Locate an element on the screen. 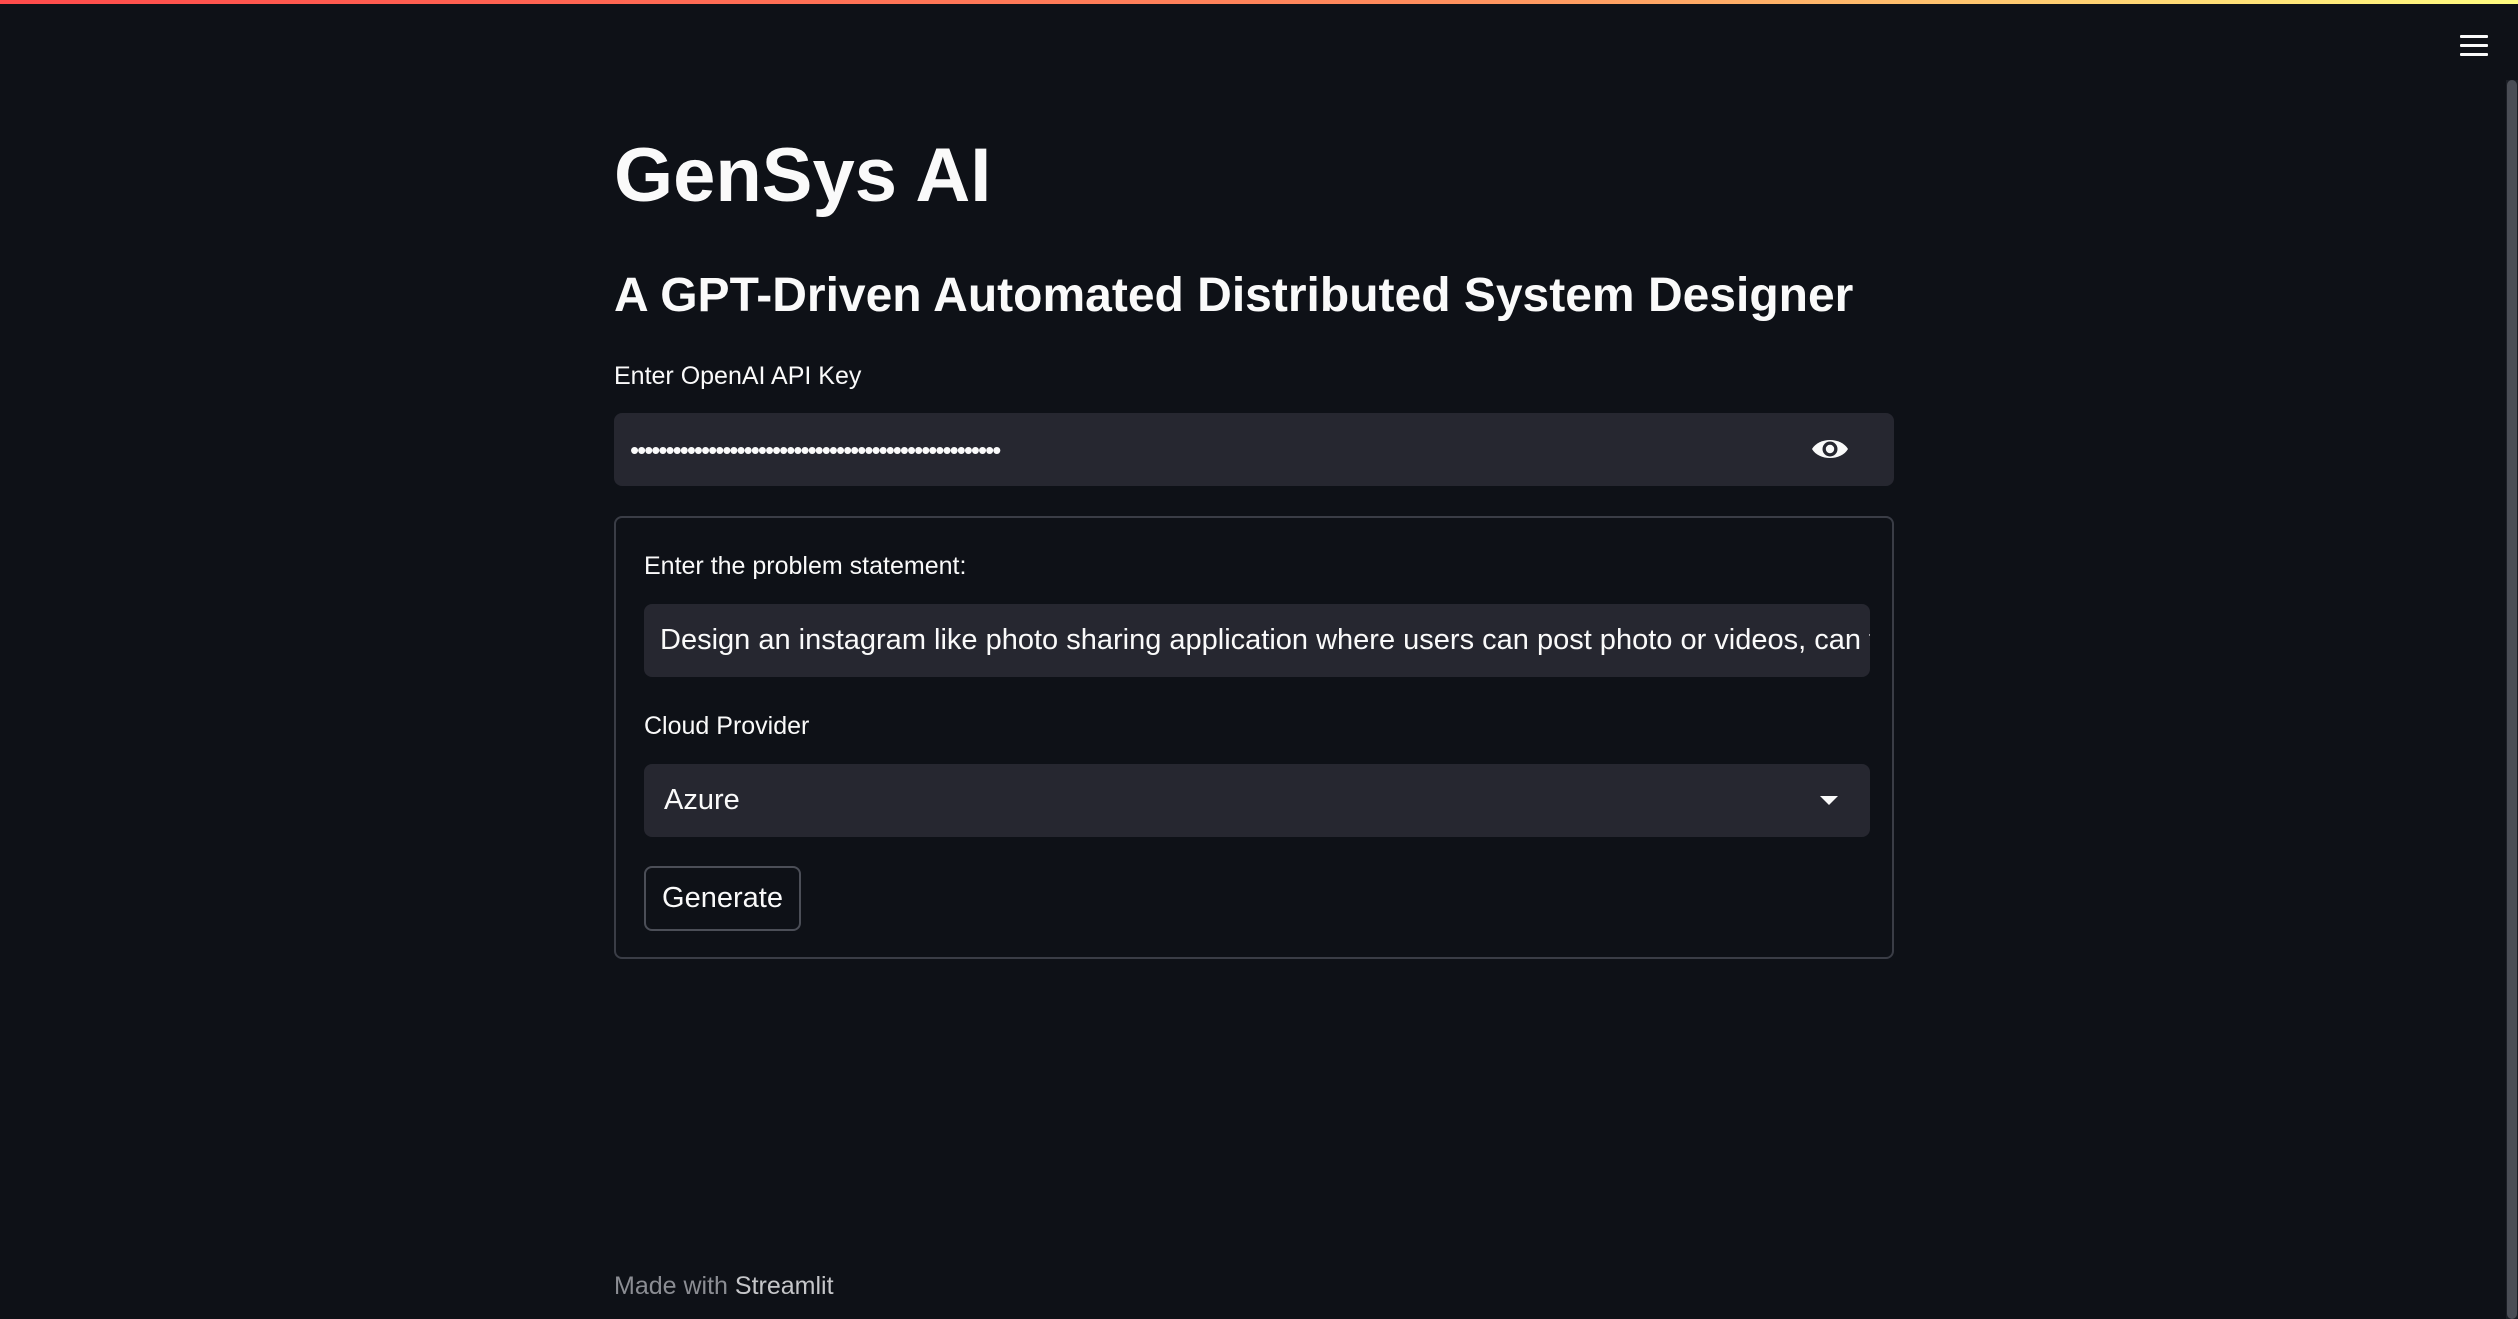 The width and height of the screenshot is (2518, 1319). footer: Made with Streamlit is located at coordinates (724, 1286).